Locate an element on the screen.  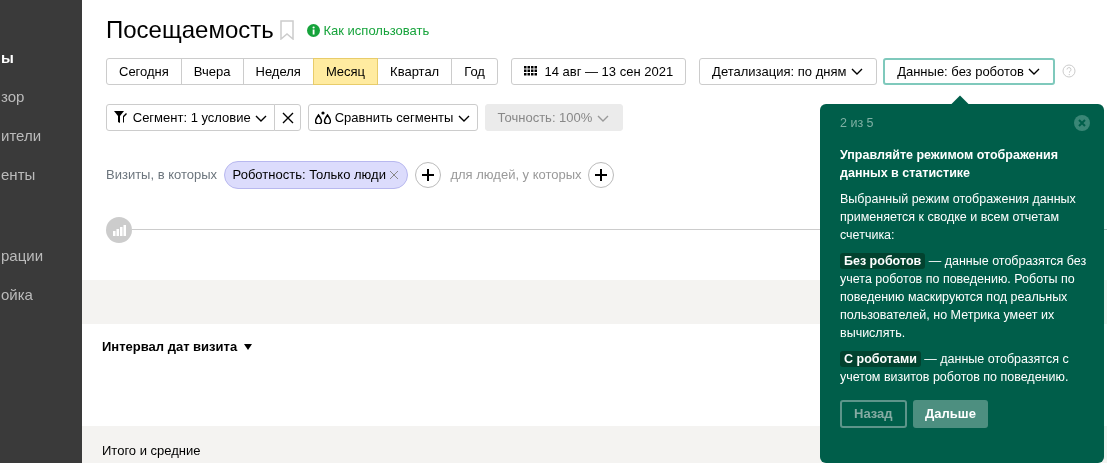
bookmark-icon is located at coordinates (287, 30).